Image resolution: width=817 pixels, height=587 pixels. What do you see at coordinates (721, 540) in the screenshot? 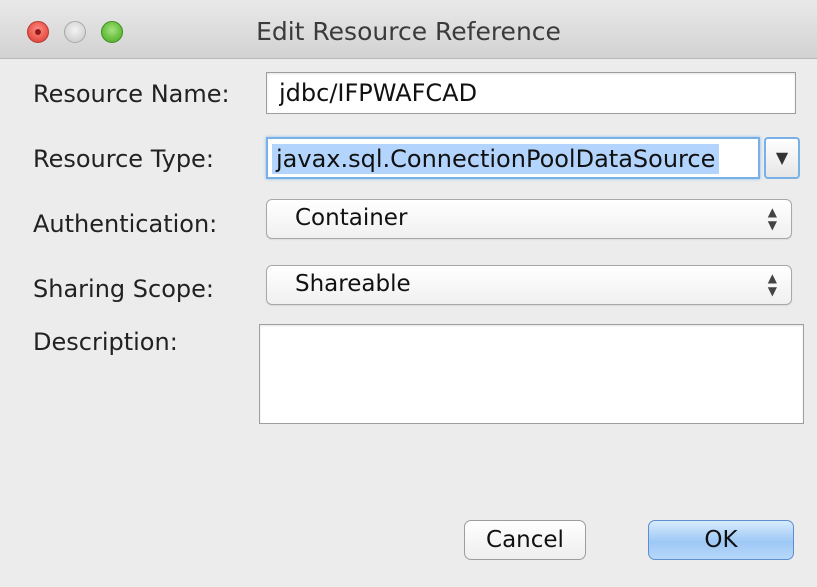
I see `ok-button: OK` at bounding box center [721, 540].